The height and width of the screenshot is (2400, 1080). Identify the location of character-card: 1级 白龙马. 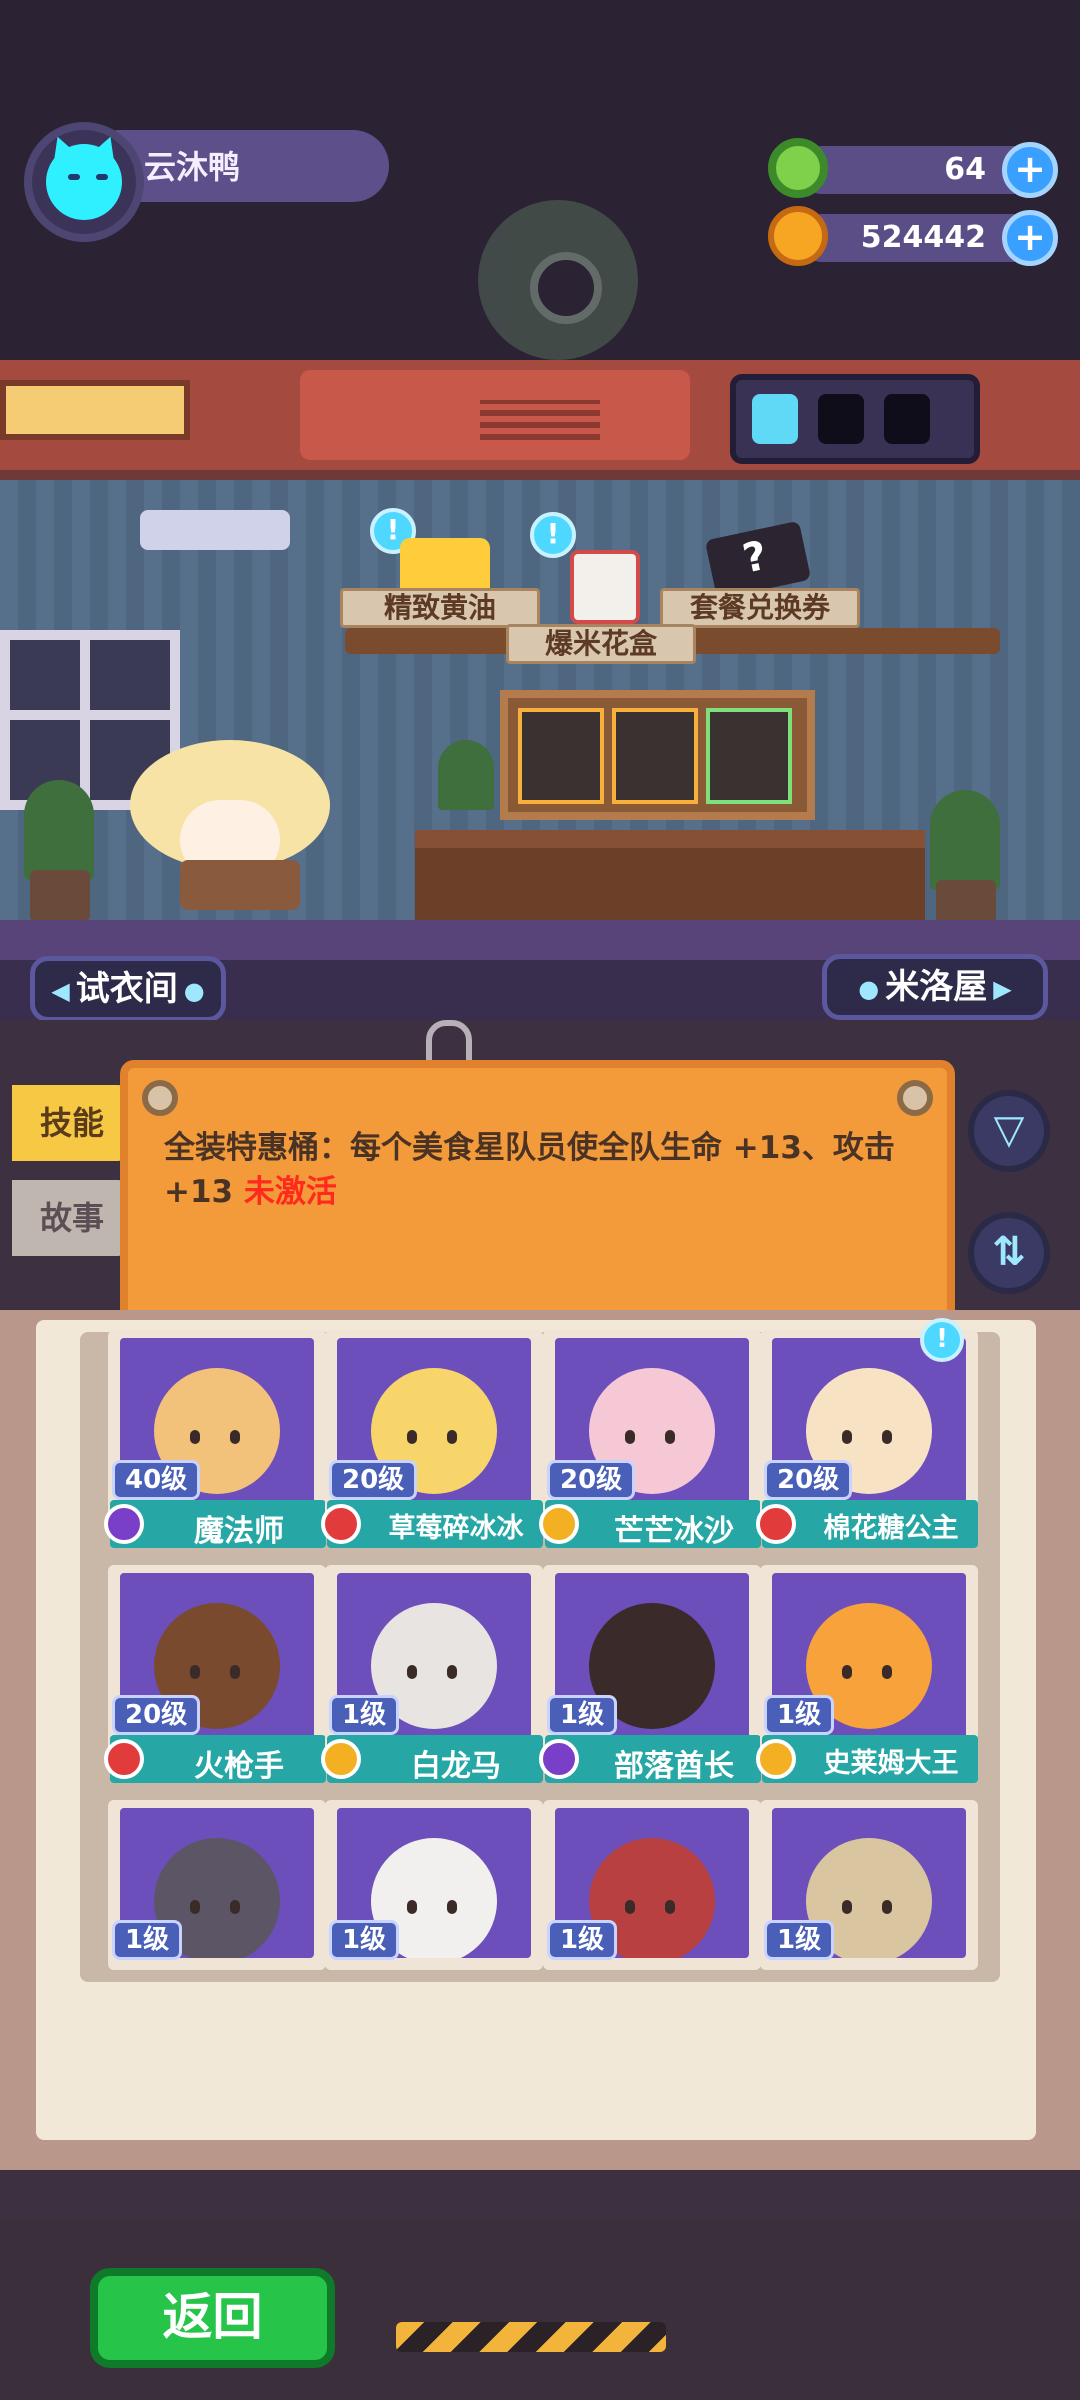
(432, 1675).